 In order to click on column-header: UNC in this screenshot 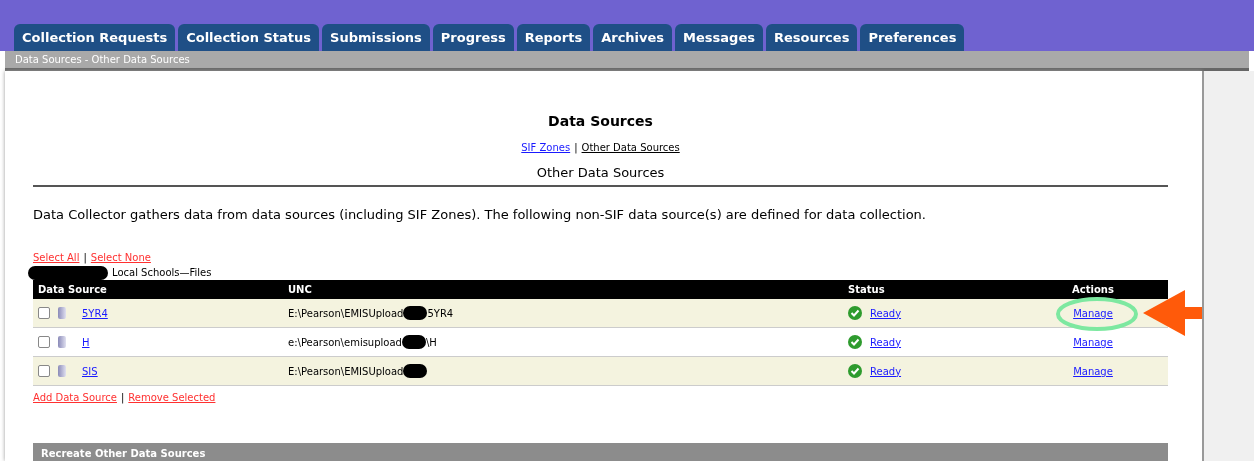, I will do `click(300, 290)`.